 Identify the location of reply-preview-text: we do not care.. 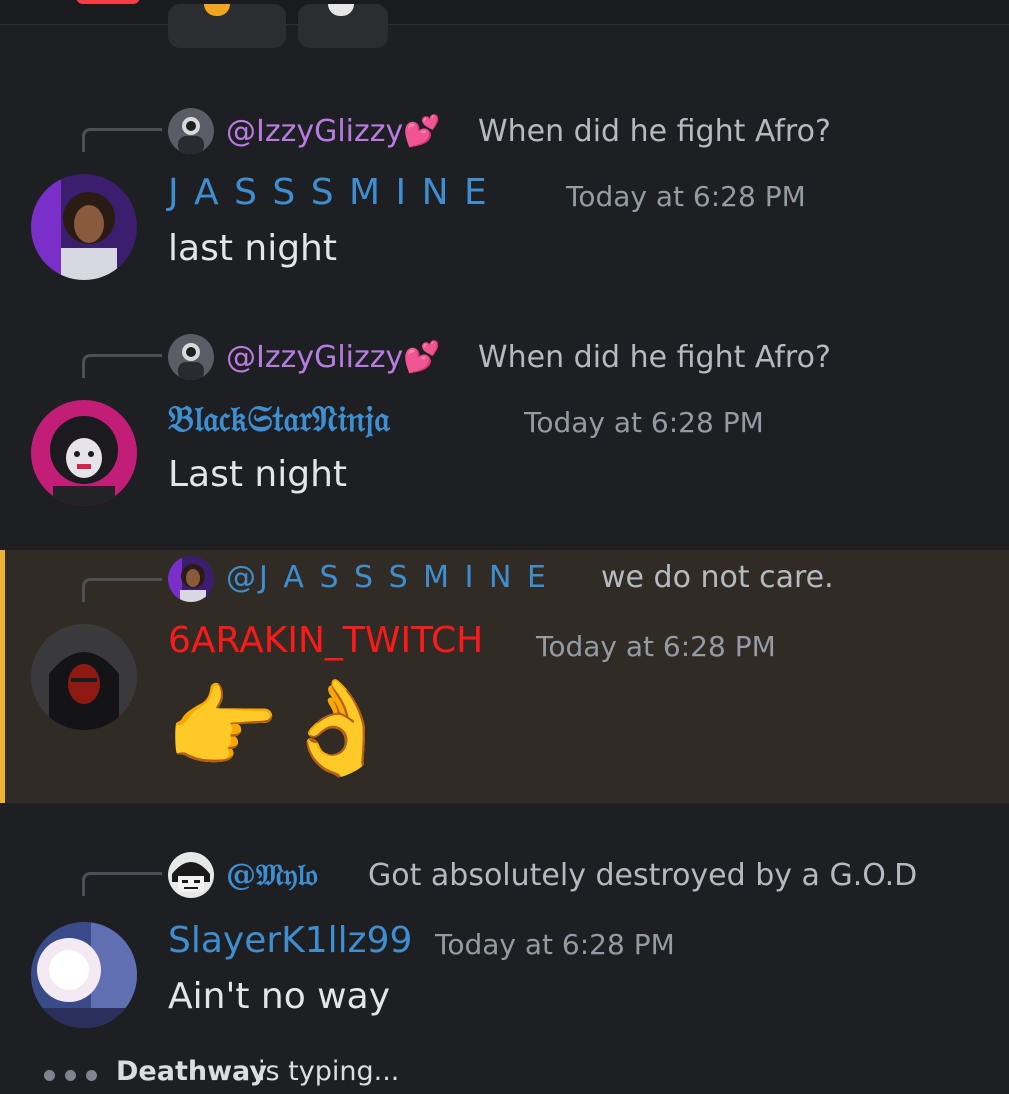
(717, 577).